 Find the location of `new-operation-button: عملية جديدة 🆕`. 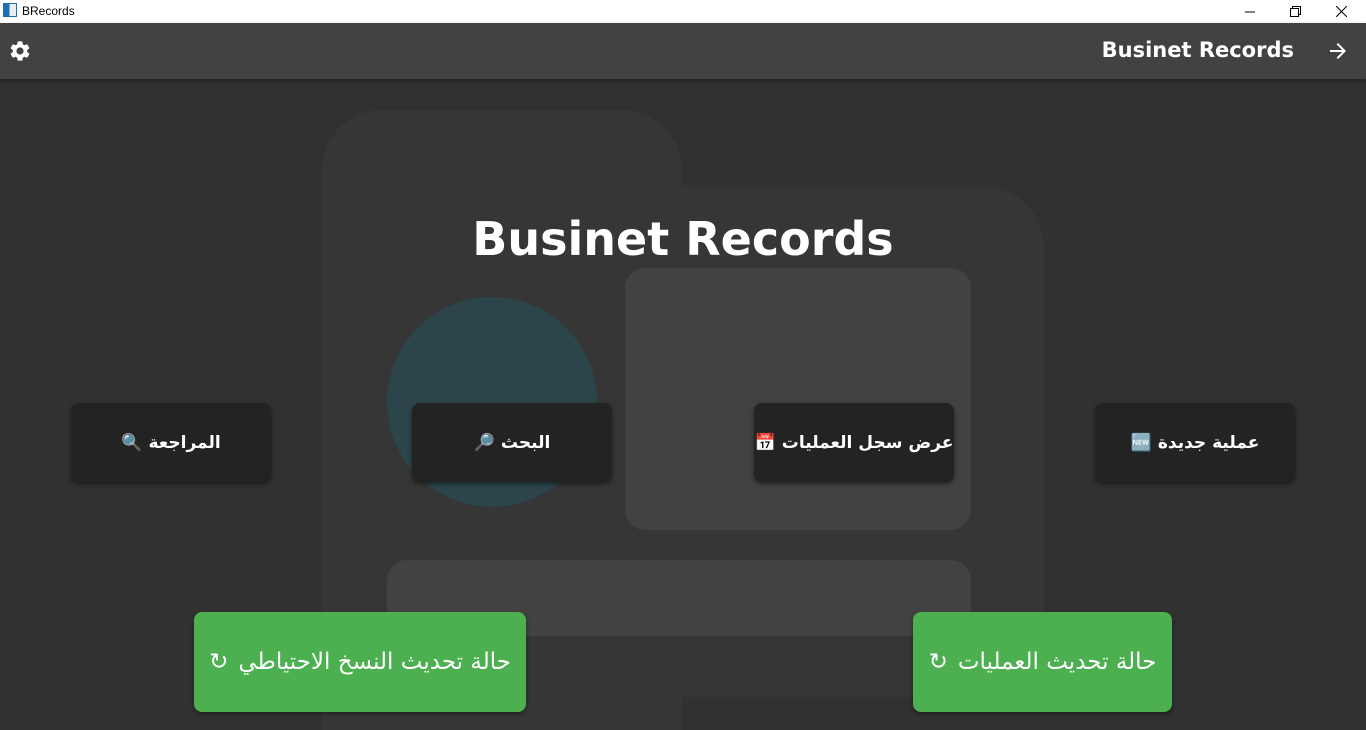

new-operation-button: عملية جديدة 🆕 is located at coordinates (1195, 442).